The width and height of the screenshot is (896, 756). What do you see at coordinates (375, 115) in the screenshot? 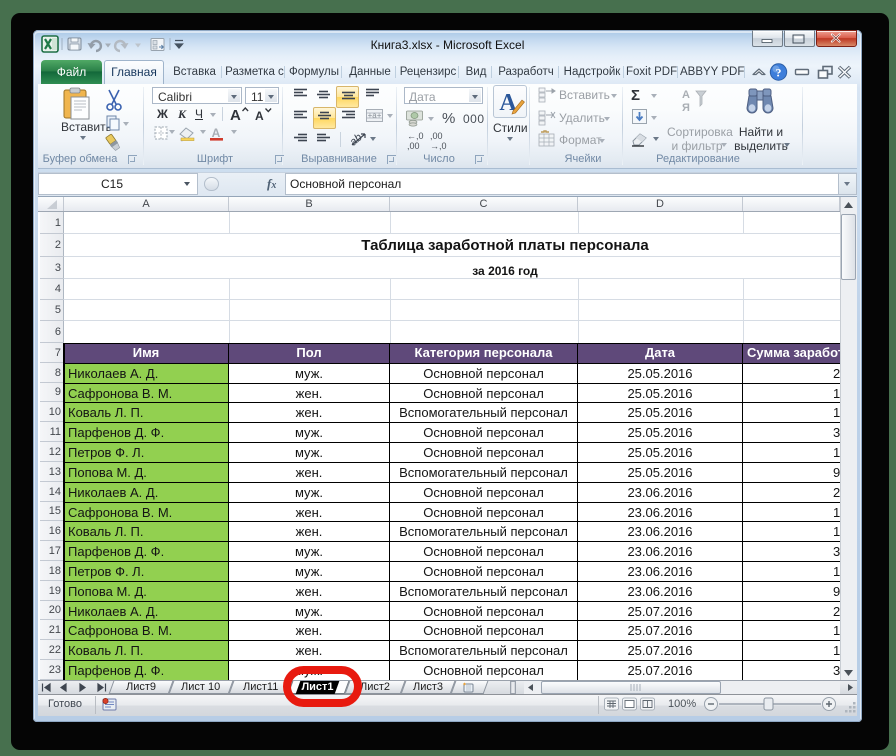
I see `svg-text: +a+` at bounding box center [375, 115].